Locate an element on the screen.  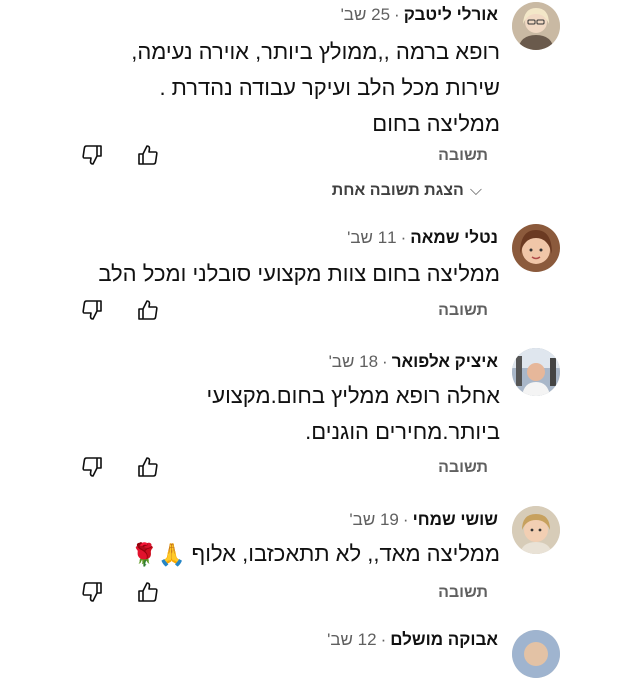
comment-meta: אורלי ליטבק·25 שב' is located at coordinates (419, 15).